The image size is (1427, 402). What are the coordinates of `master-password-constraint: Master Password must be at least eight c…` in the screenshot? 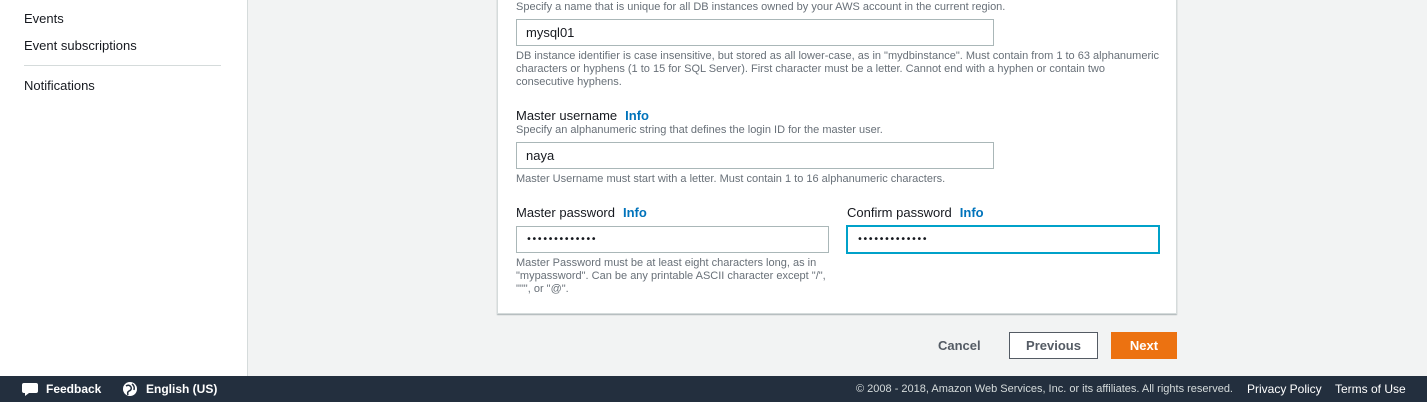 It's located at (671, 276).